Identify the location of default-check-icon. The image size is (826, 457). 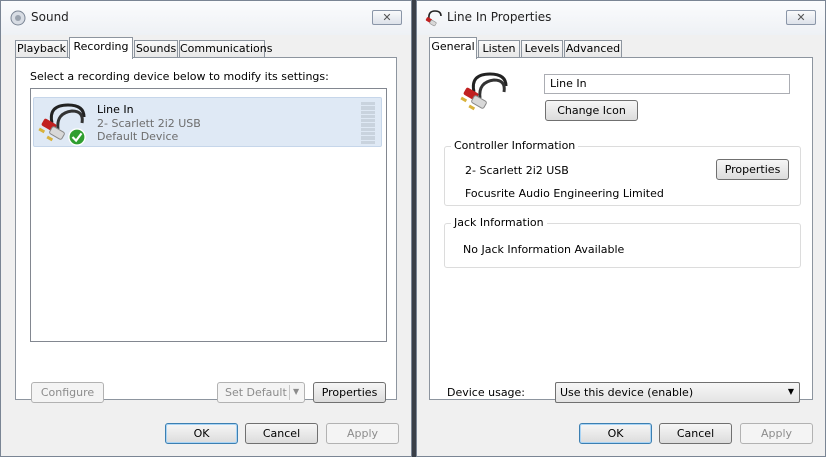
(77, 137).